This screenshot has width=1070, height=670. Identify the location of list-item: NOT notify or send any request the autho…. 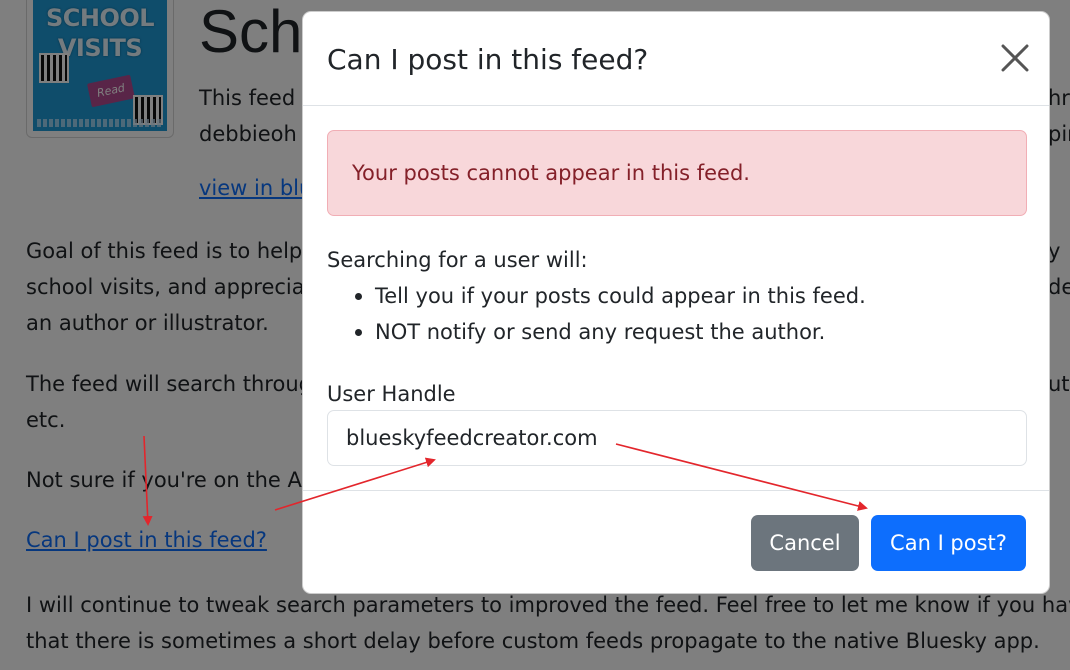
(596, 332).